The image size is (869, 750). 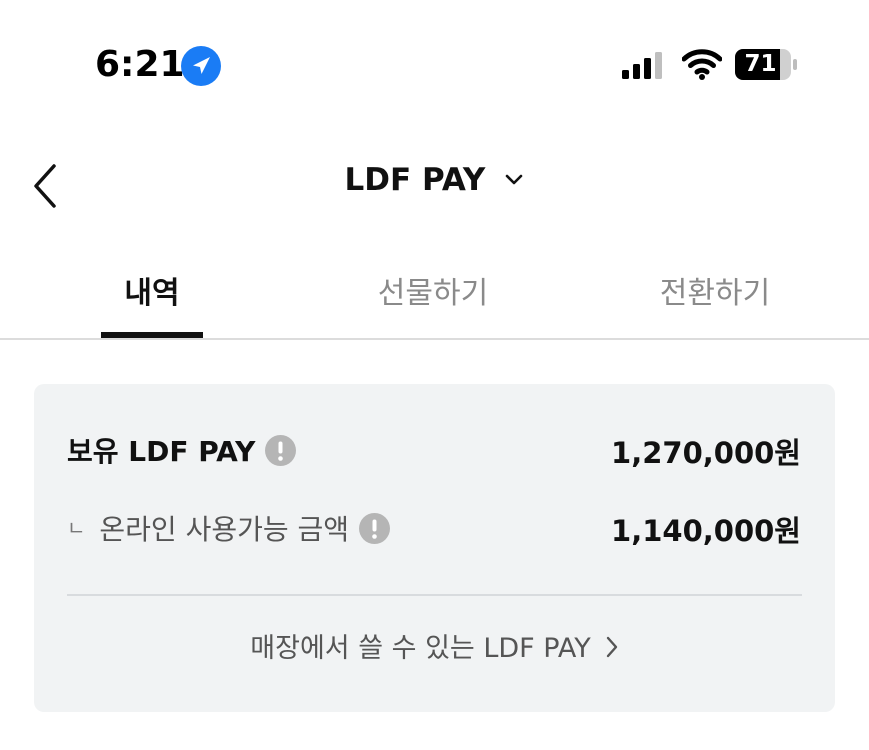 I want to click on held-balance-label-group: 보유 LDF PAY, so click(x=182, y=450).